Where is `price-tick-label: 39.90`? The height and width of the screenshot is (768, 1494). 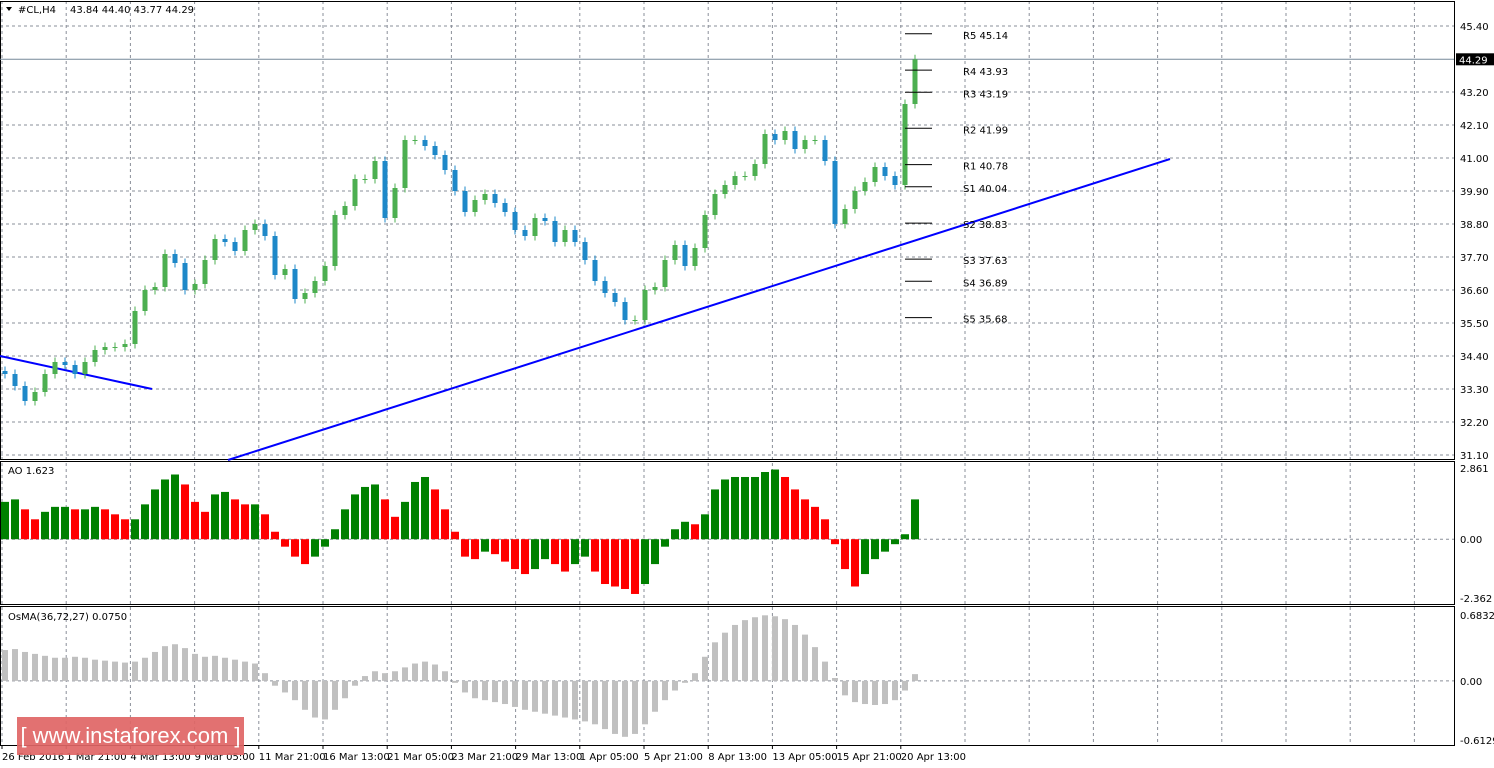
price-tick-label: 39.90 is located at coordinates (1474, 192).